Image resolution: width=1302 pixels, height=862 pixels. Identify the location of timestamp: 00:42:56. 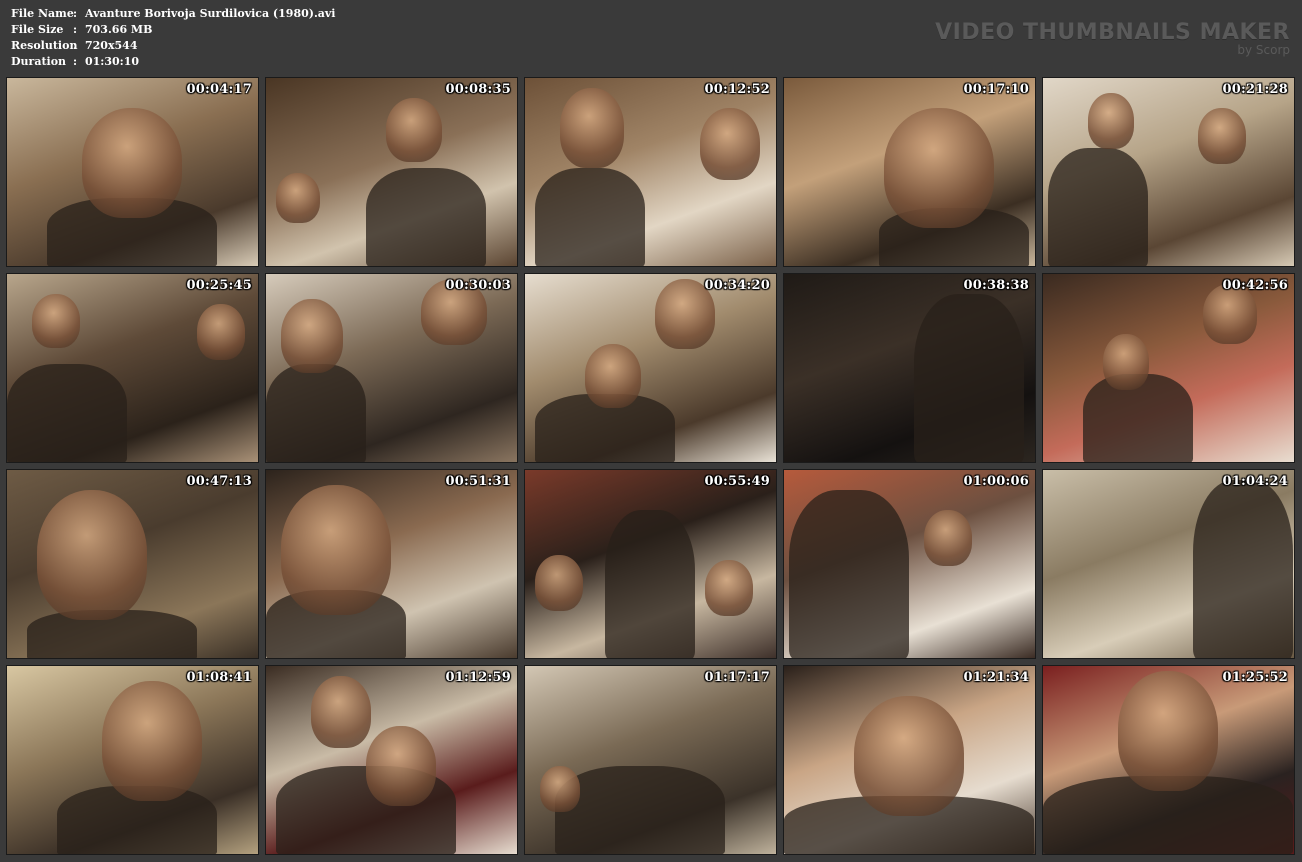
(1255, 285).